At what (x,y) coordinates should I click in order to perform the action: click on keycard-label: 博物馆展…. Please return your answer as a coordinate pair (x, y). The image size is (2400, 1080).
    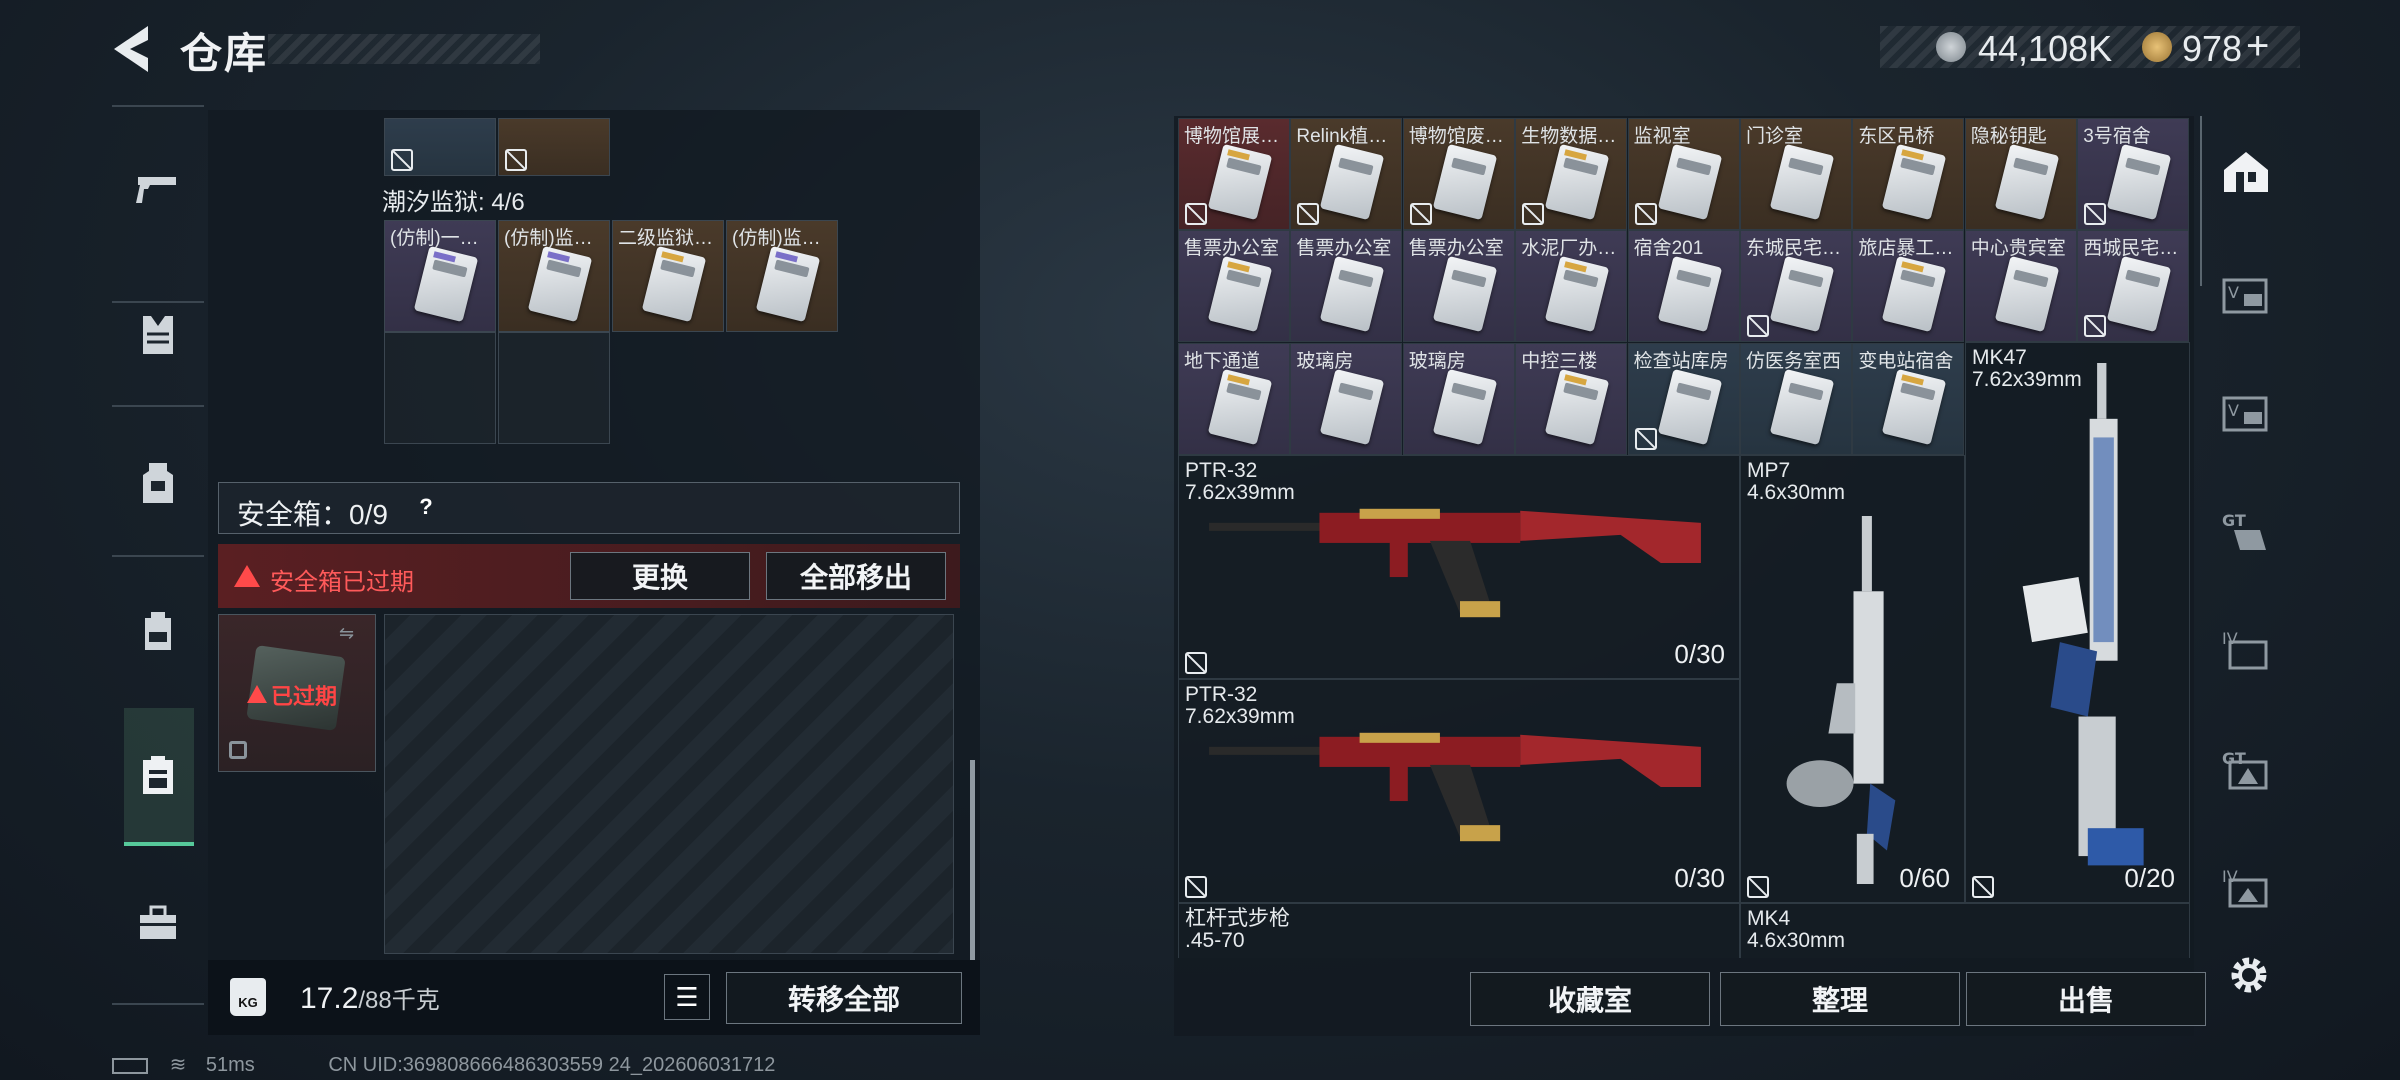
    Looking at the image, I should click on (1232, 136).